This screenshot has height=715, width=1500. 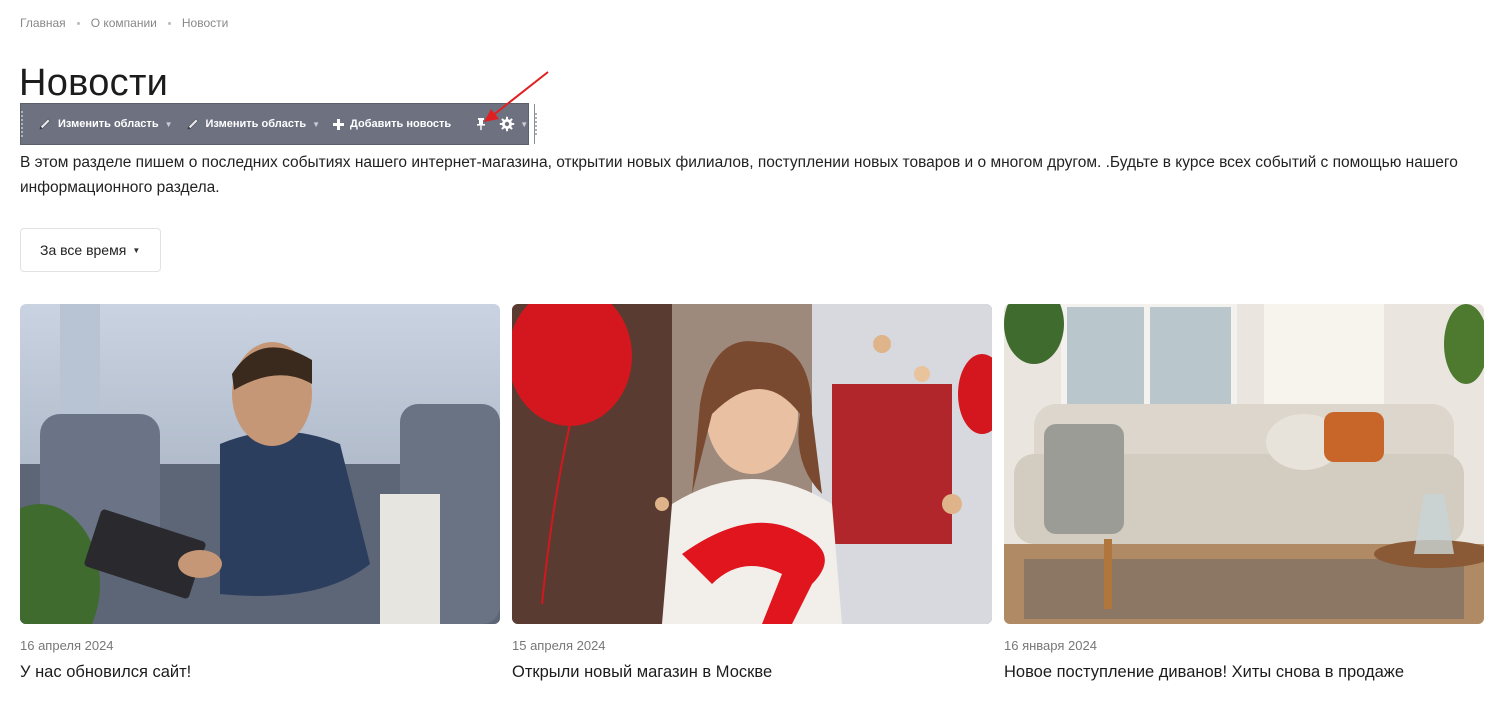 I want to click on breadcrumb-home: Главная, so click(x=43, y=23).